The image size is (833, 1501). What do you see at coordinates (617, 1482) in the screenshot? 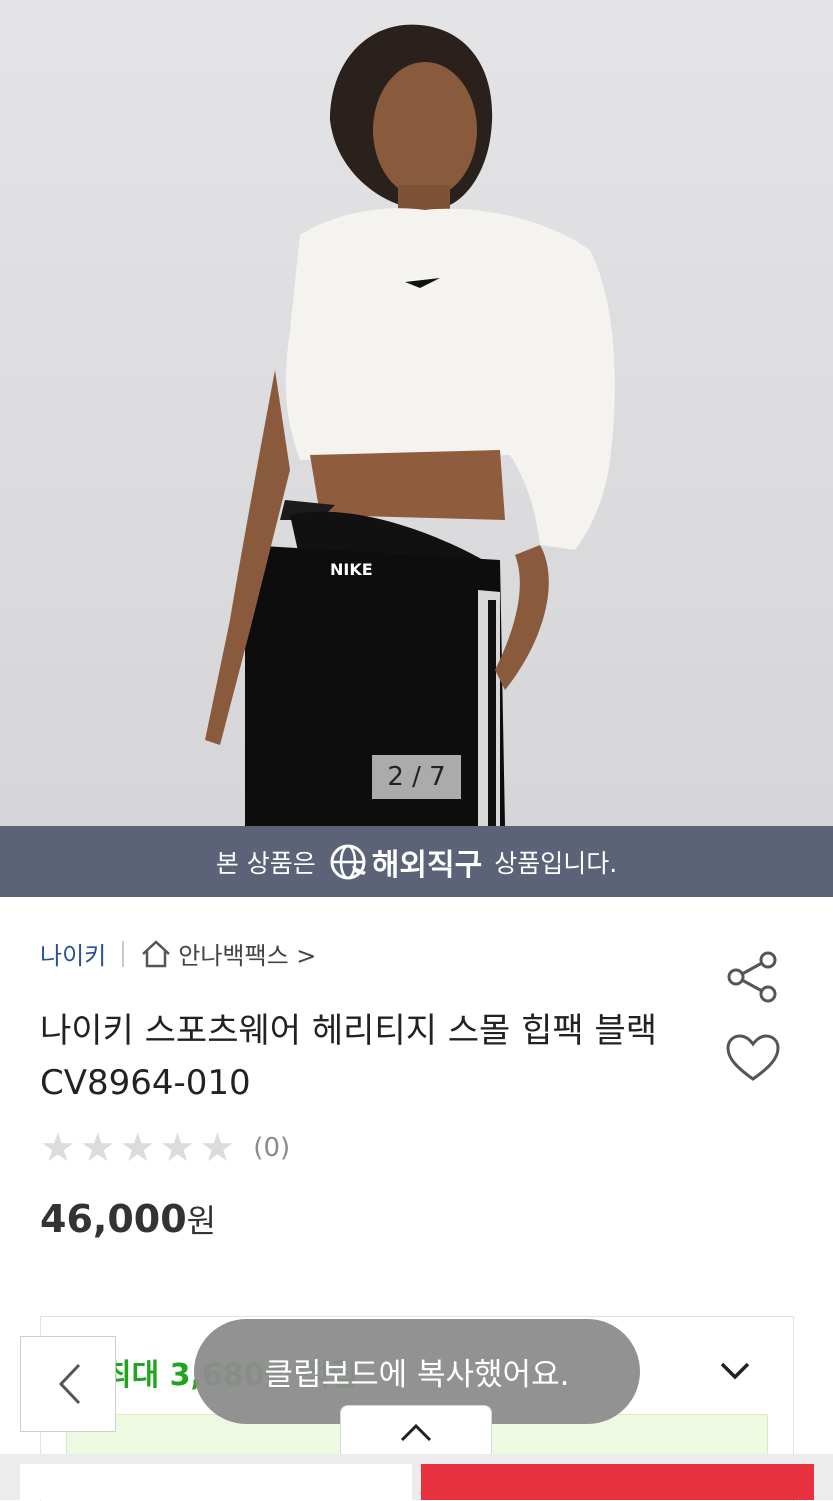
I see `buy-button` at bounding box center [617, 1482].